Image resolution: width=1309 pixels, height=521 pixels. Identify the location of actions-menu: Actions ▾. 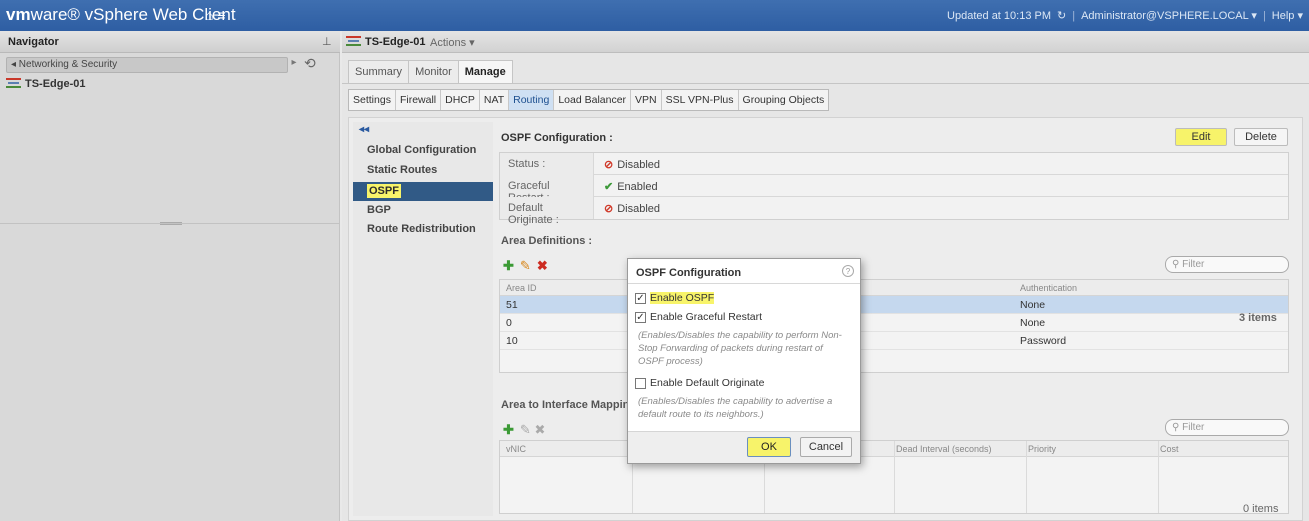
(452, 42).